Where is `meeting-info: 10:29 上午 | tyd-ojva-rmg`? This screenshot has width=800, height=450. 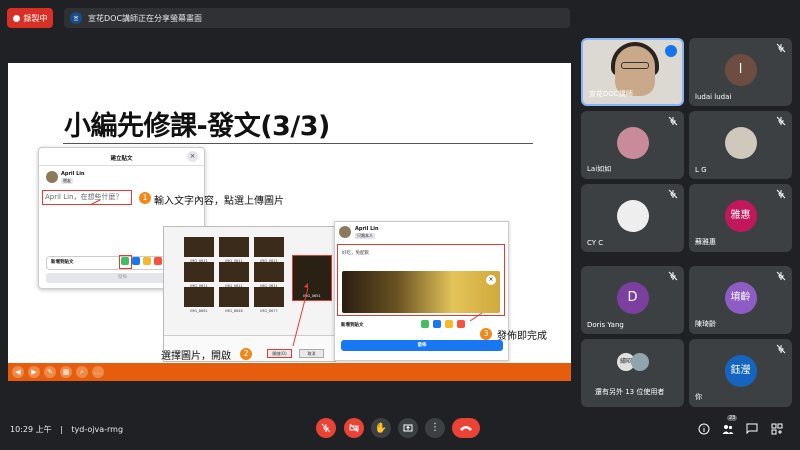
meeting-info: 10:29 上午 | tyd-ojva-rmg is located at coordinates (66, 429).